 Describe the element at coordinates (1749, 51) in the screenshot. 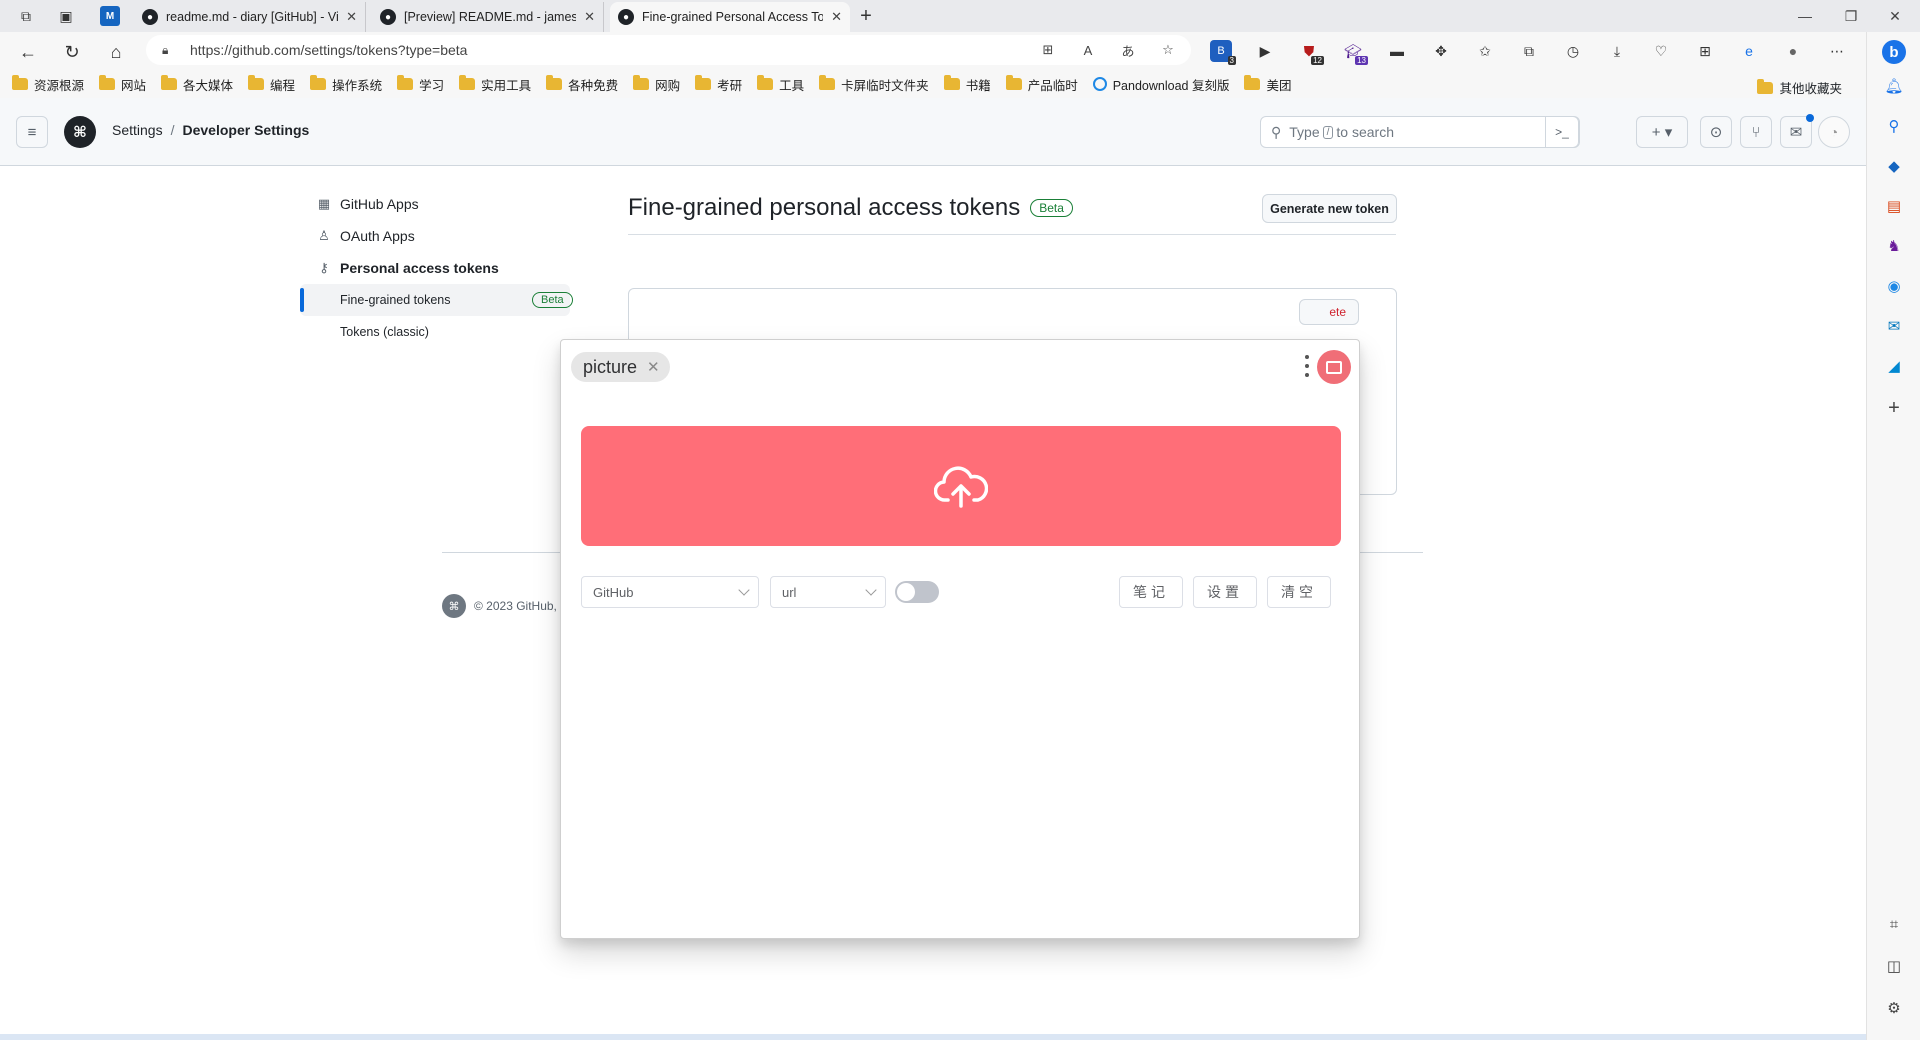

I see `edge-browser-essentials-icon: e` at that location.